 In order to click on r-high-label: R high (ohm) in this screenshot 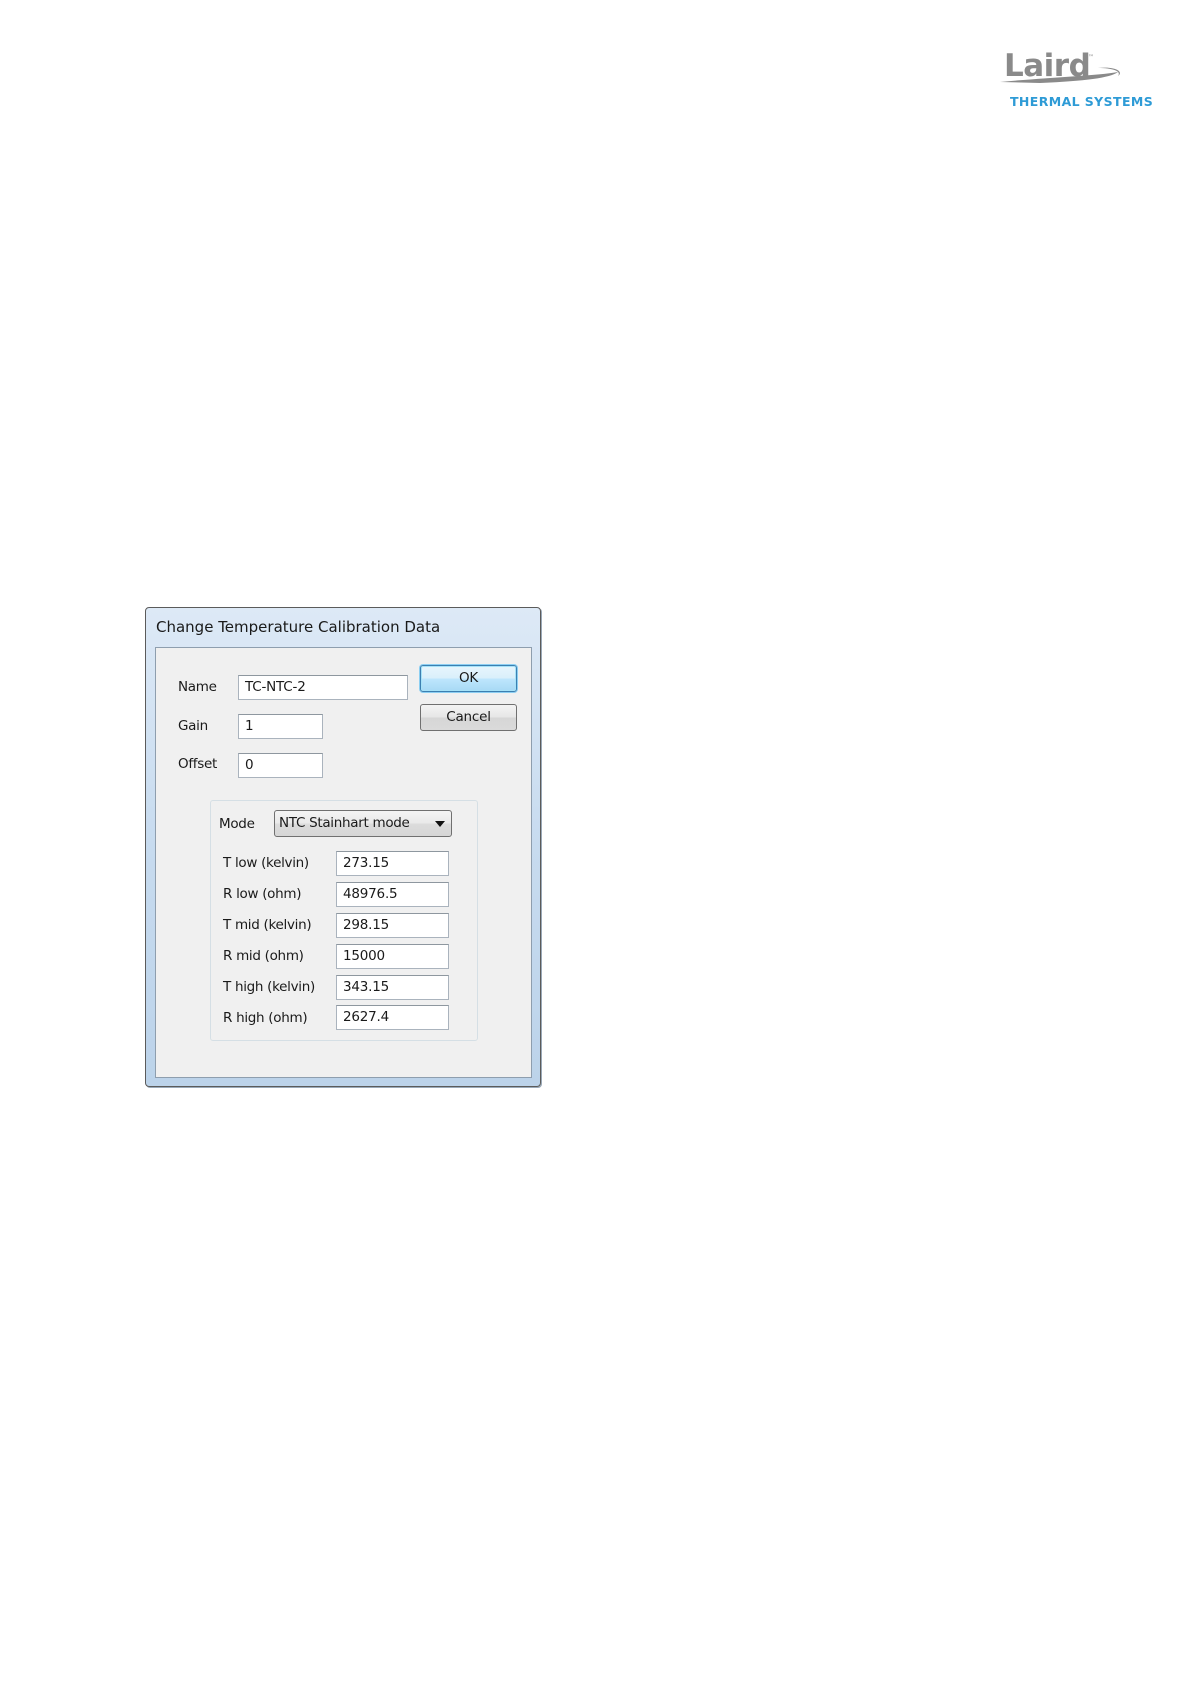, I will do `click(265, 1018)`.